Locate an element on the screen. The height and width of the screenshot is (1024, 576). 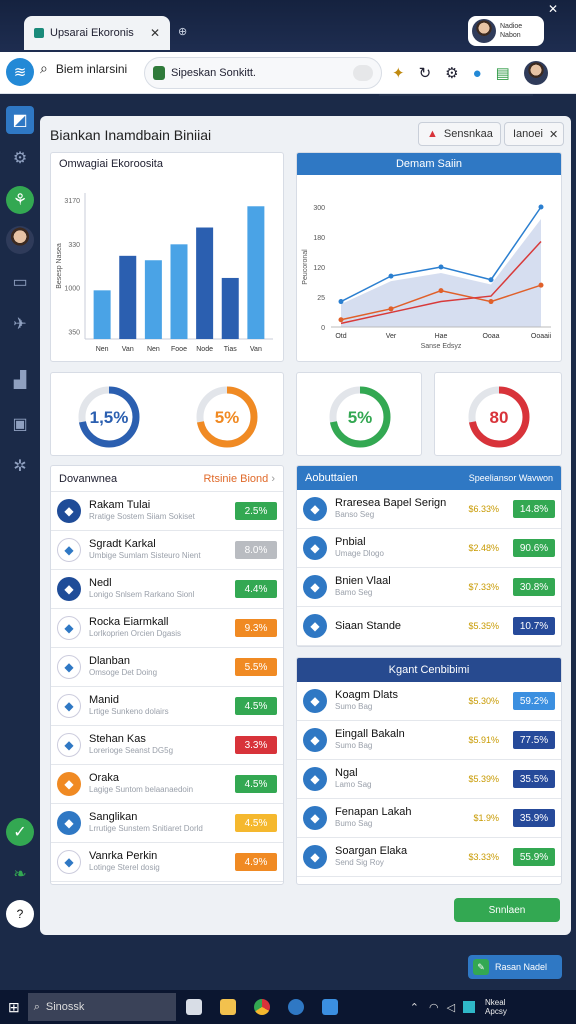
profile-name: Nadioe is located at coordinates (511, 26).